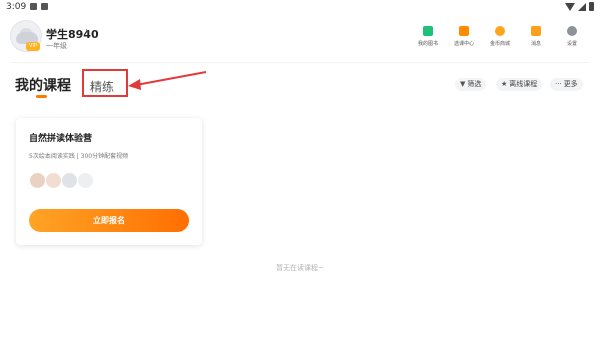 The width and height of the screenshot is (600, 337). Describe the element at coordinates (504, 84) in the screenshot. I see `star-icon: ★` at that location.